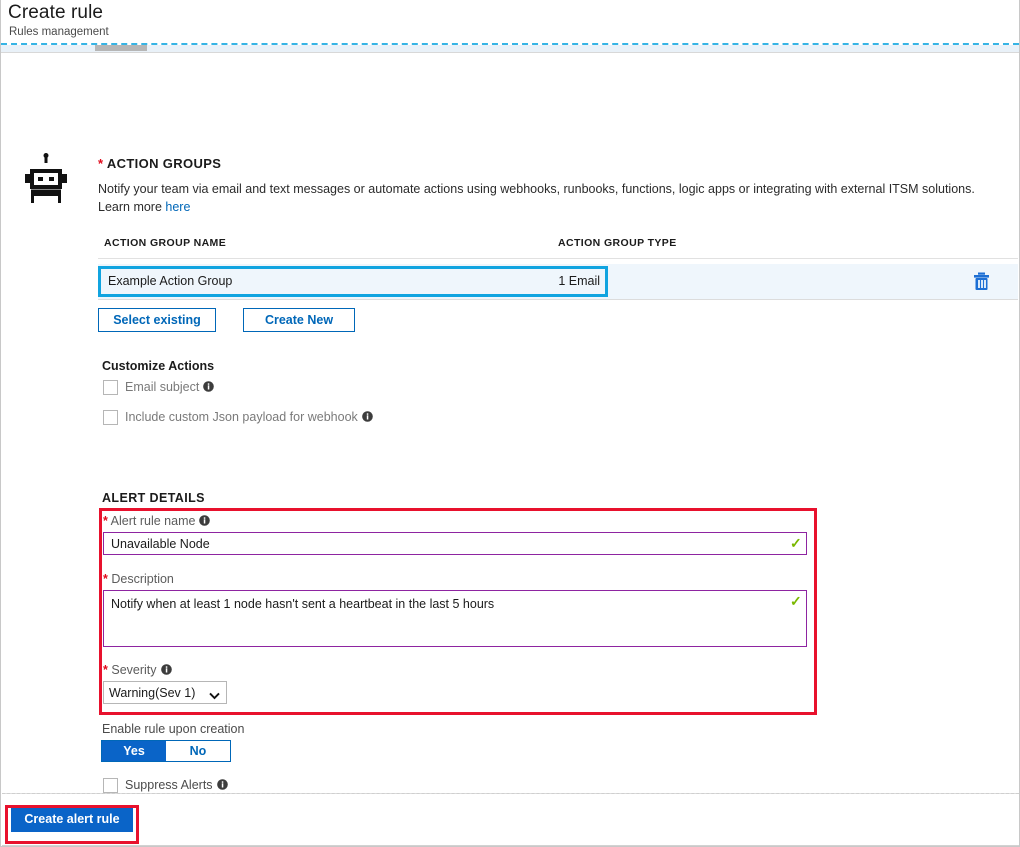  What do you see at coordinates (46, 178) in the screenshot?
I see `robot-icon` at bounding box center [46, 178].